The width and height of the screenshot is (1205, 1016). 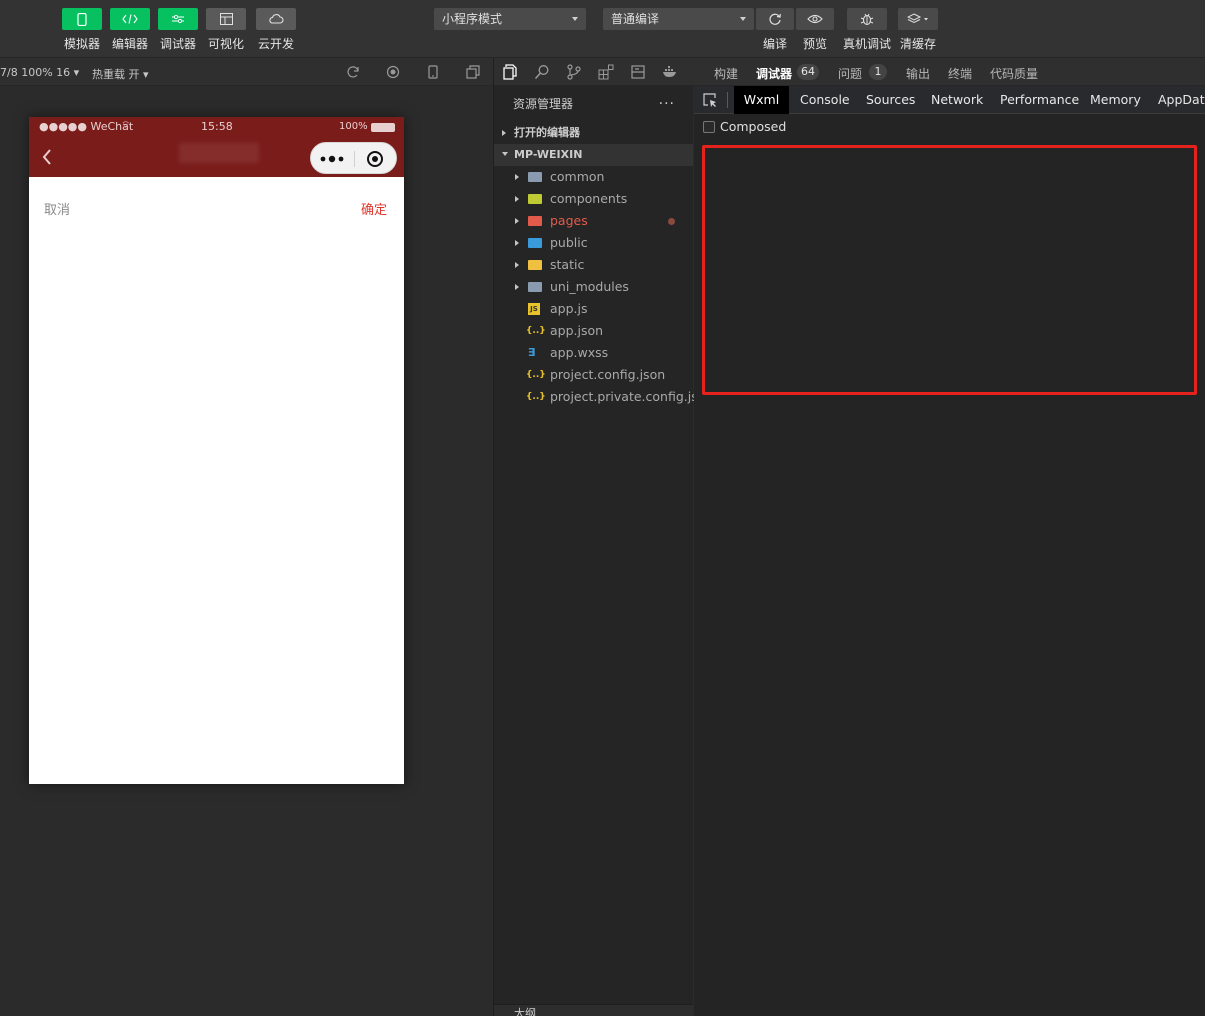 I want to click on remote-debug-button: 真机调试, so click(x=867, y=30).